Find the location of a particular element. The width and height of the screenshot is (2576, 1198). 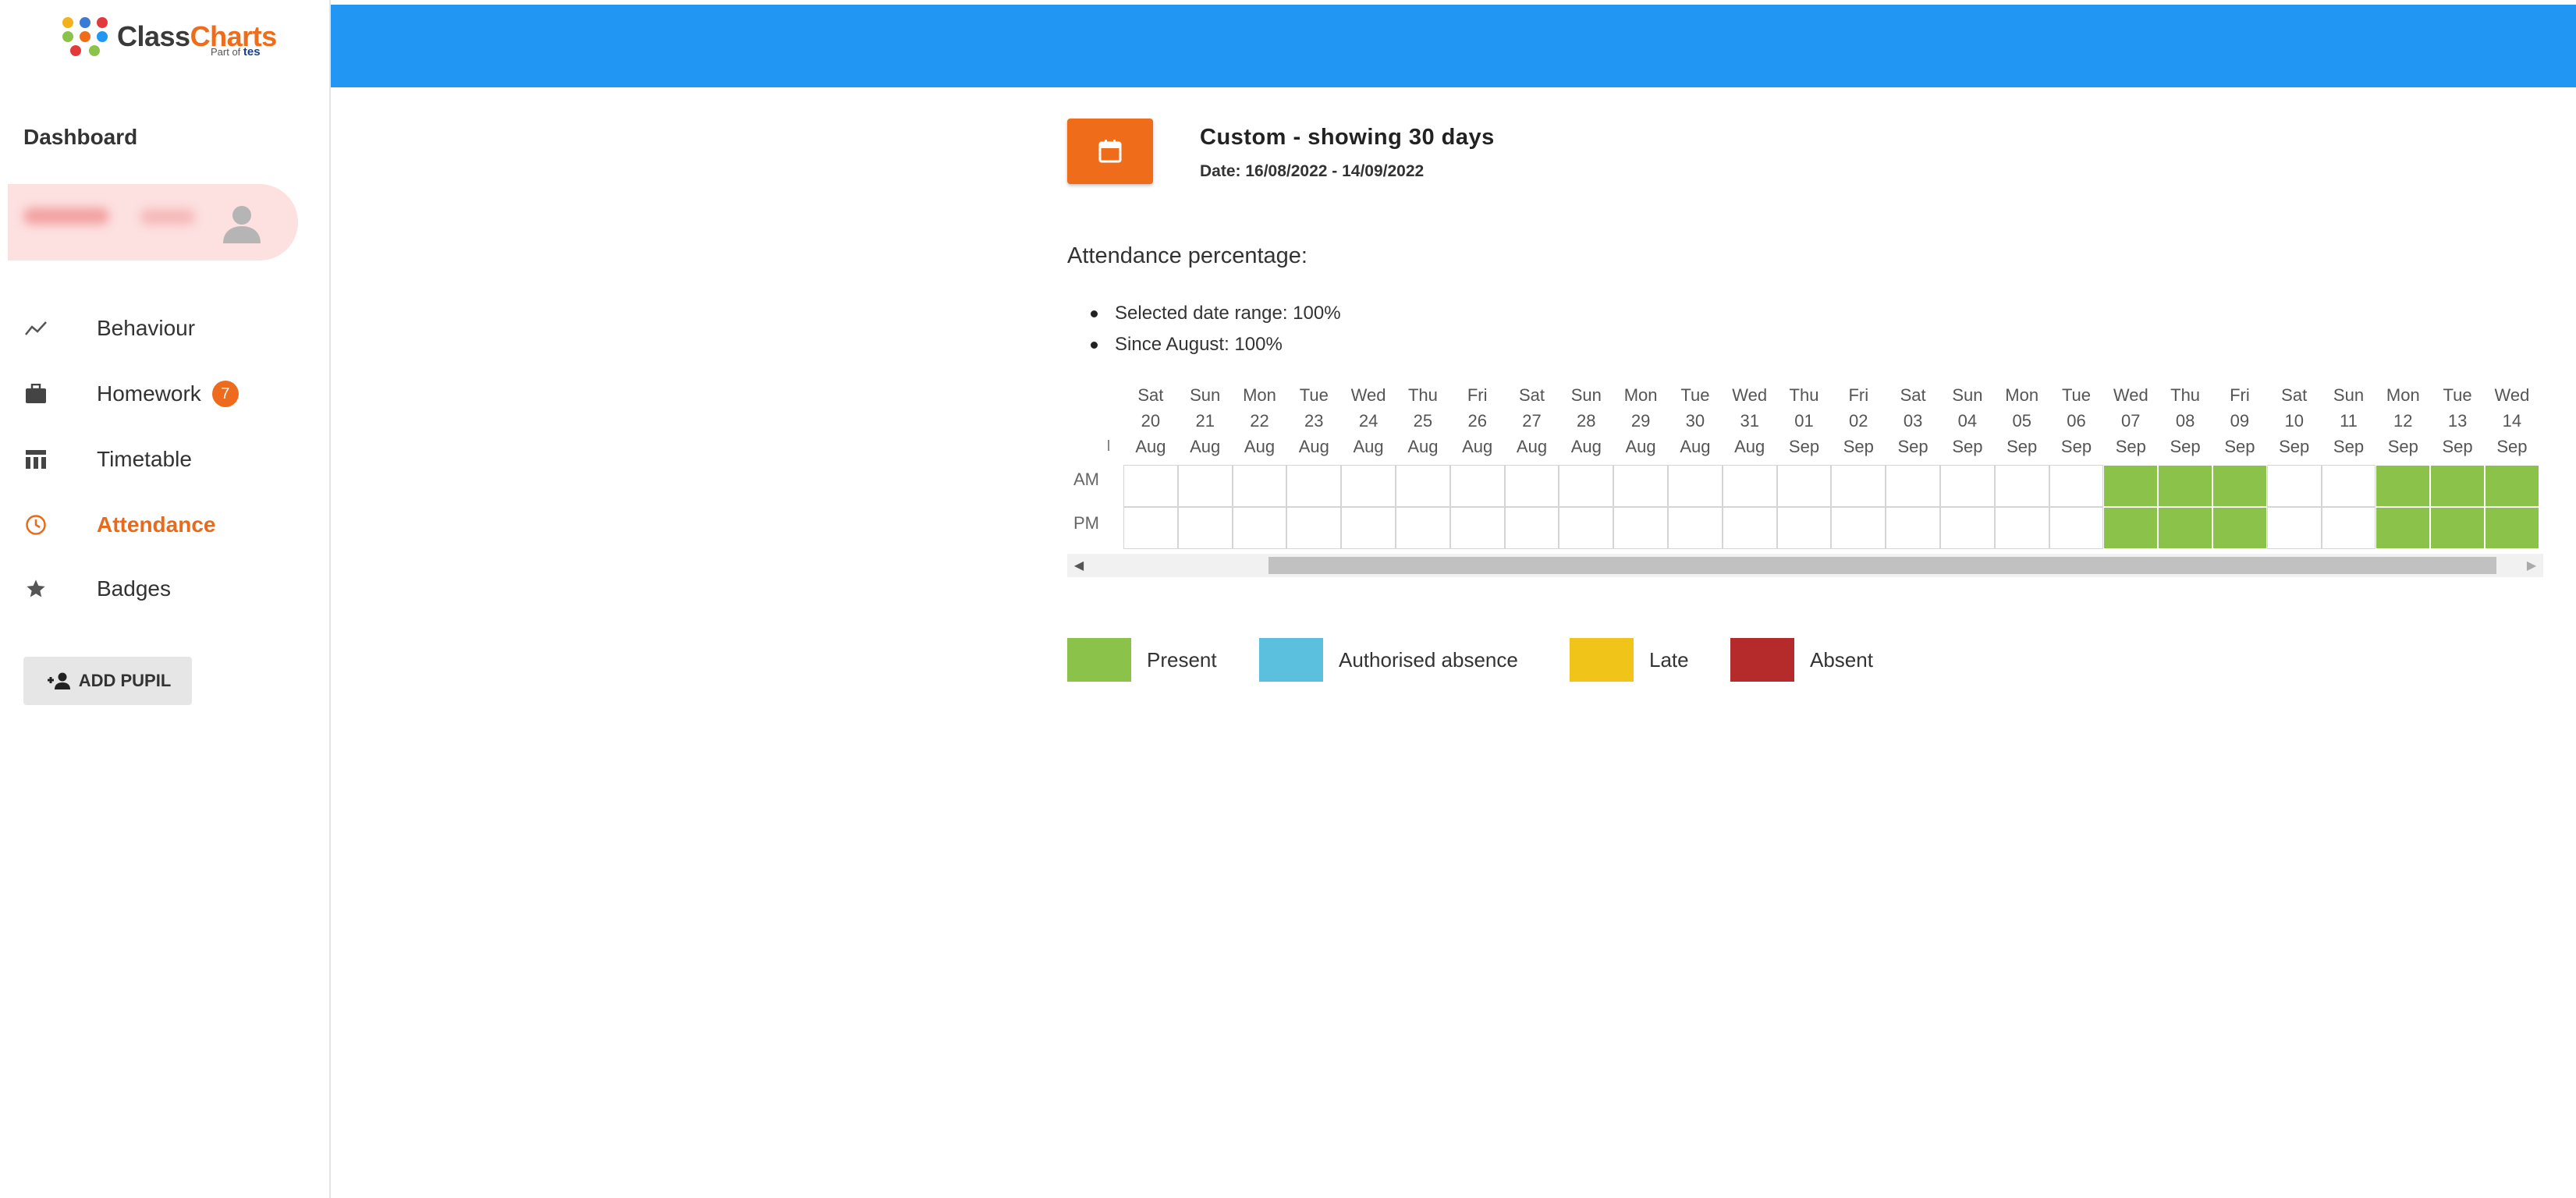

add-pupil-label: ADD PUPIL is located at coordinates (125, 680).